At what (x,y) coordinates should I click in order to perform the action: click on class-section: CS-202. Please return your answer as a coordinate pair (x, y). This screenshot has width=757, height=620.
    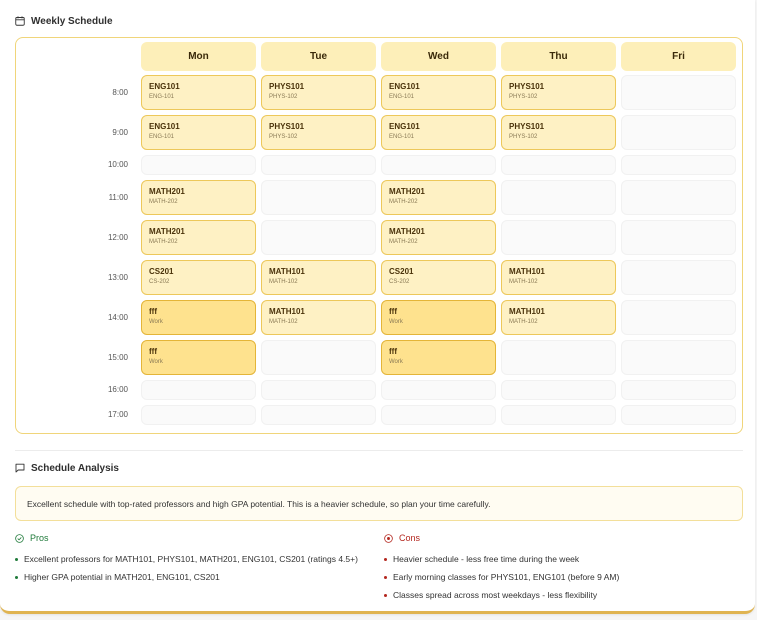
    Looking at the image, I should click on (399, 282).